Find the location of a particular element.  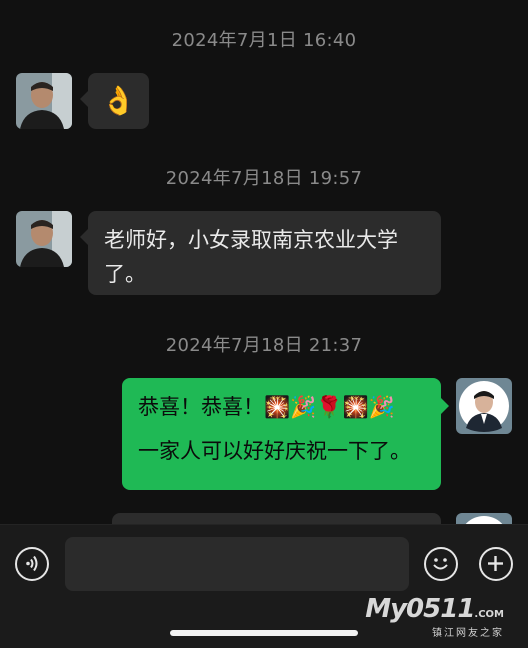

ok-hand-emoji: 👌 is located at coordinates (118, 100).